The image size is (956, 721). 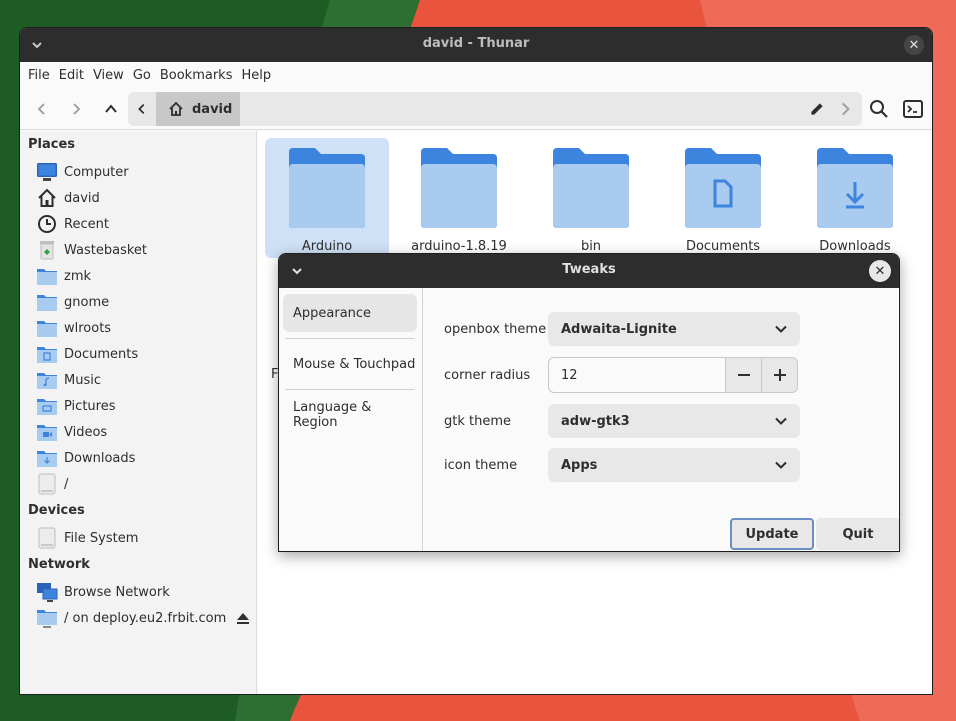 I want to click on menu-view: View, so click(x=113, y=75).